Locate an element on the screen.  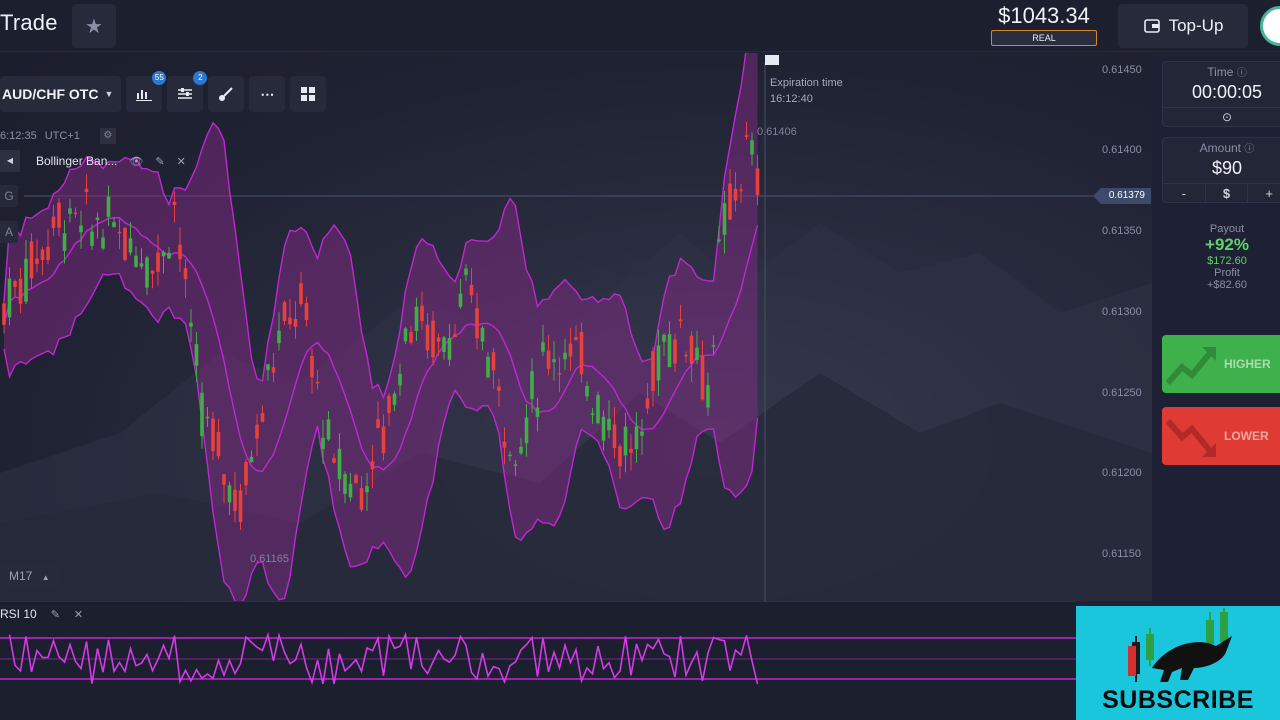
price-tick: 0.61300 is located at coordinates (1122, 312).